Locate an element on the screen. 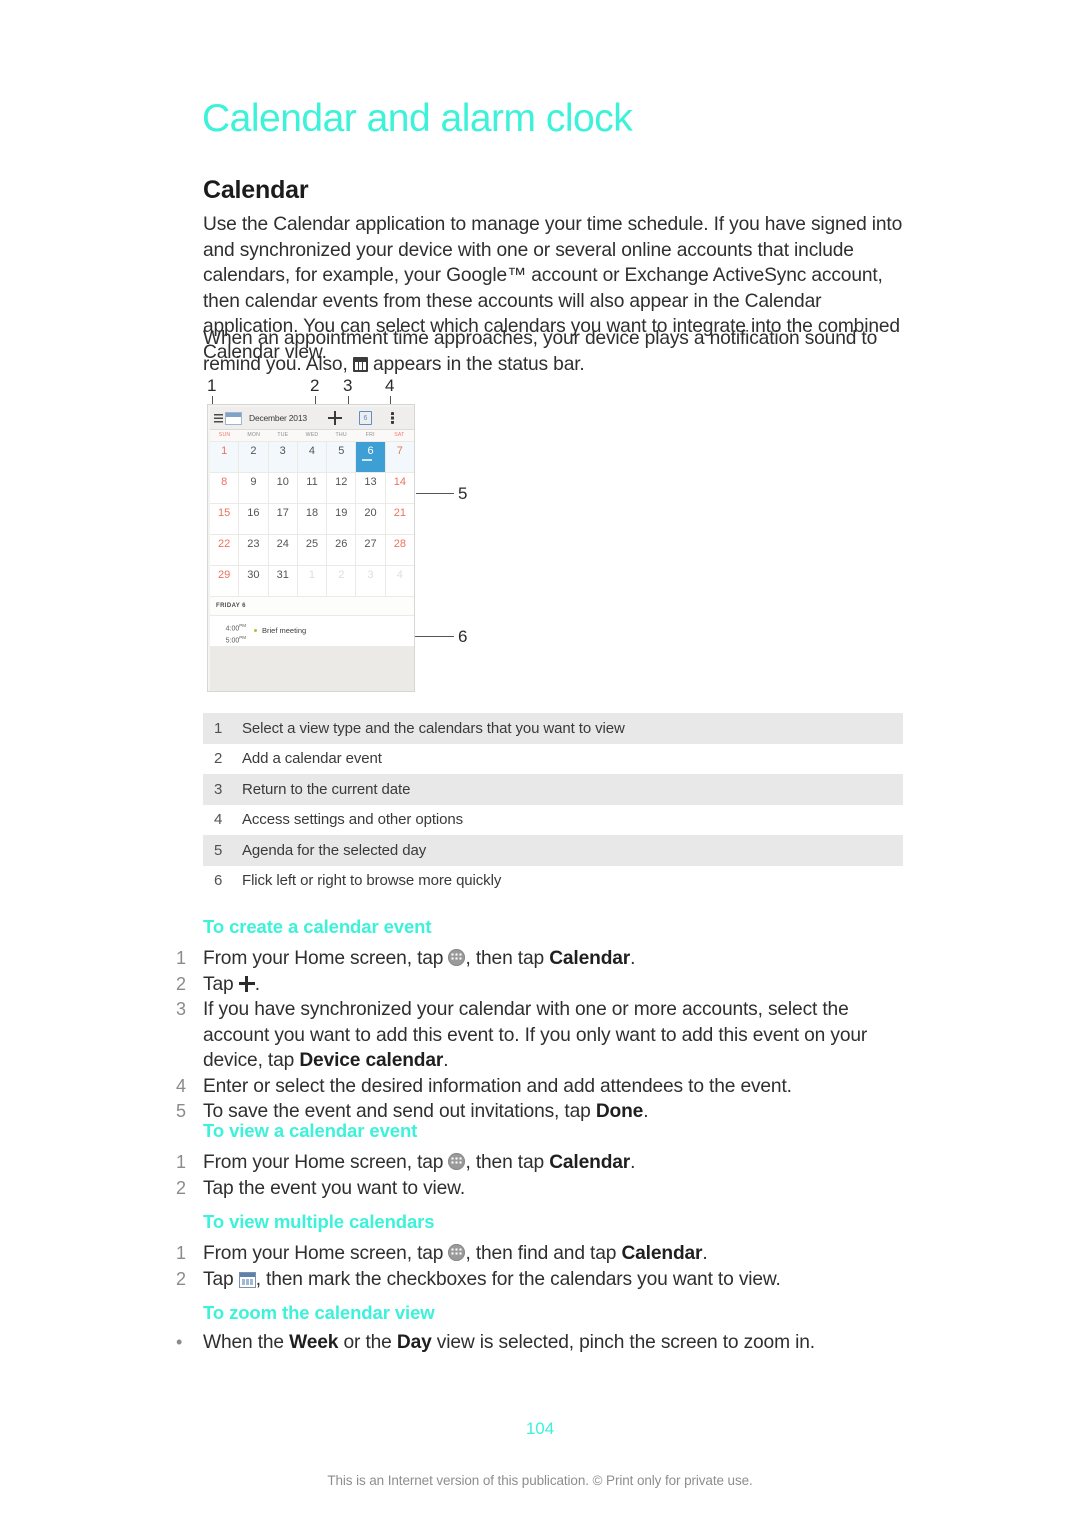 This screenshot has width=1080, height=1527. legend-number: 1 is located at coordinates (218, 728).